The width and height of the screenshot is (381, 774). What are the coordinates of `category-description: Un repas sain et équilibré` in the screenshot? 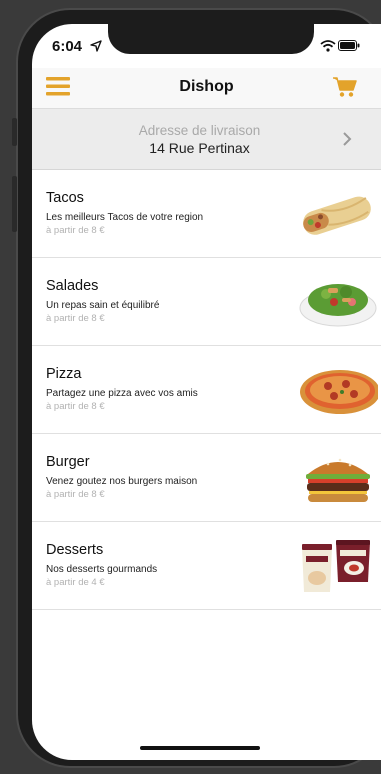 It's located at (103, 305).